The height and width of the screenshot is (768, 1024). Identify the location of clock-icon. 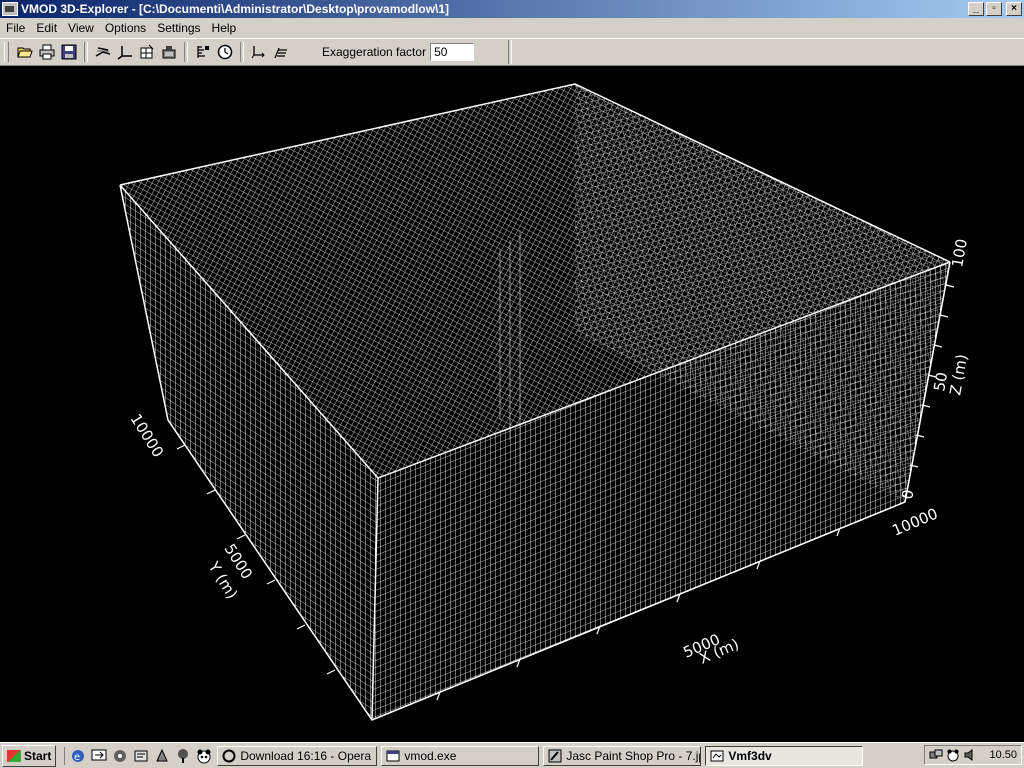
(225, 52).